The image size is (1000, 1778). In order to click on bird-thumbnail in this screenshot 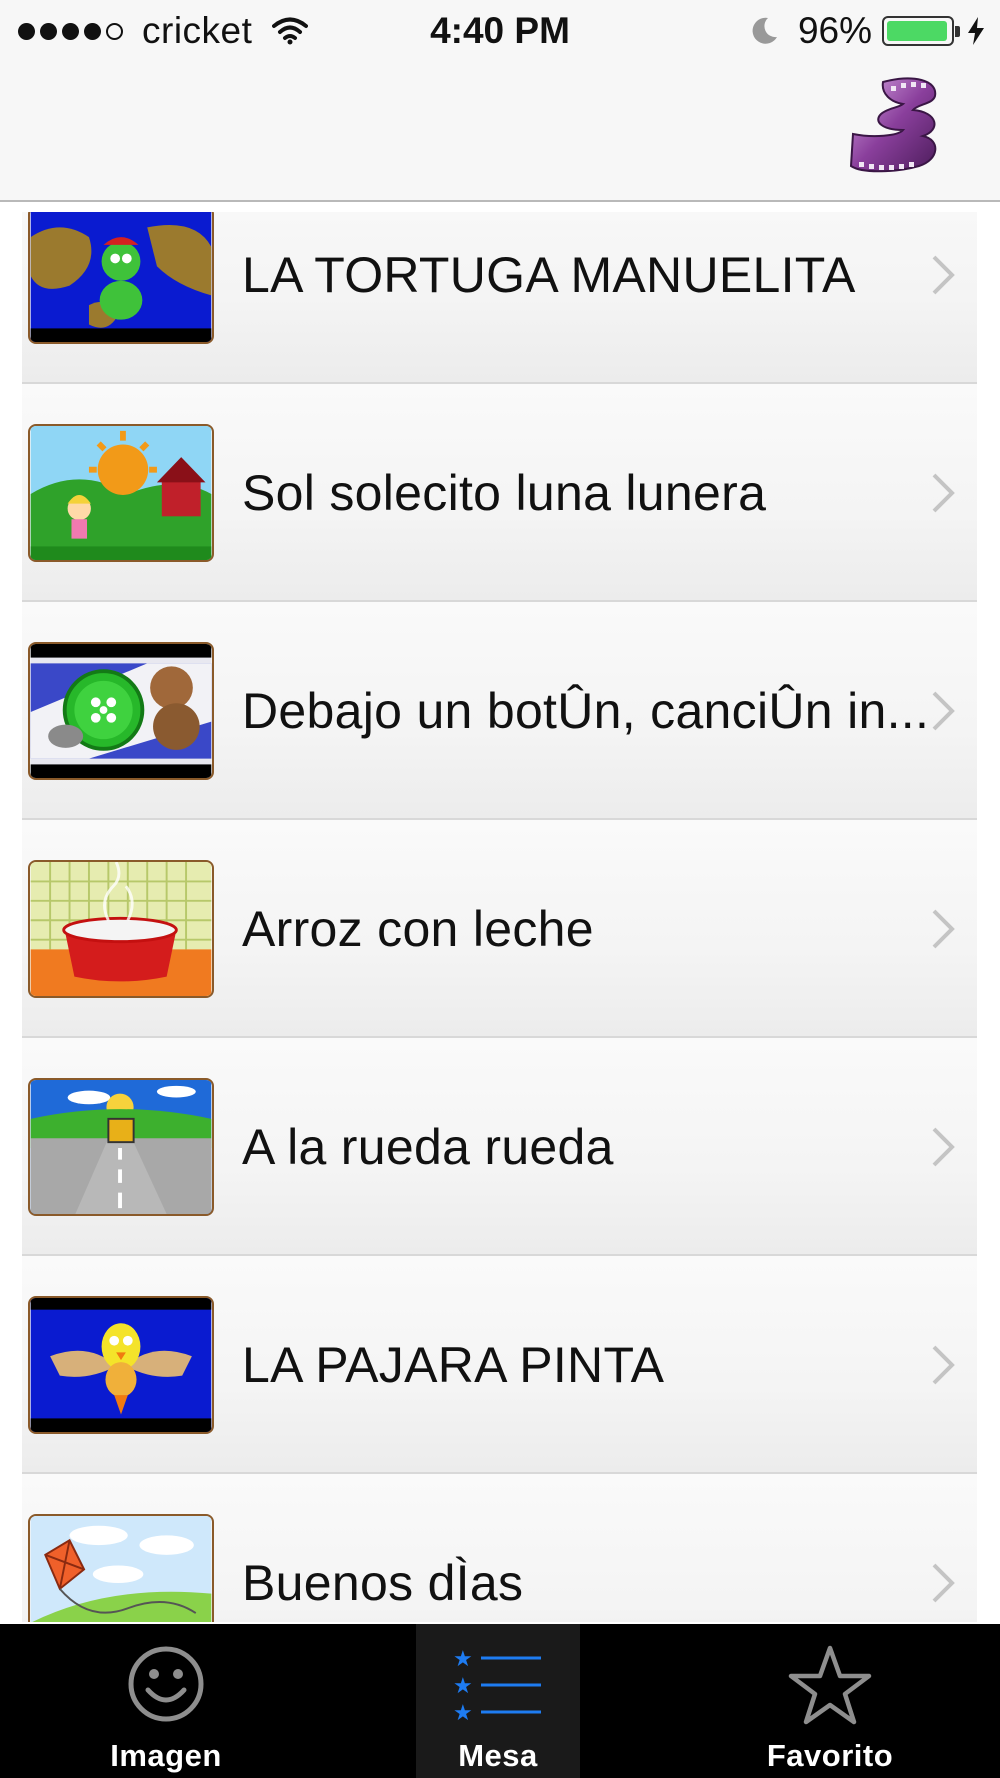, I will do `click(121, 1365)`.